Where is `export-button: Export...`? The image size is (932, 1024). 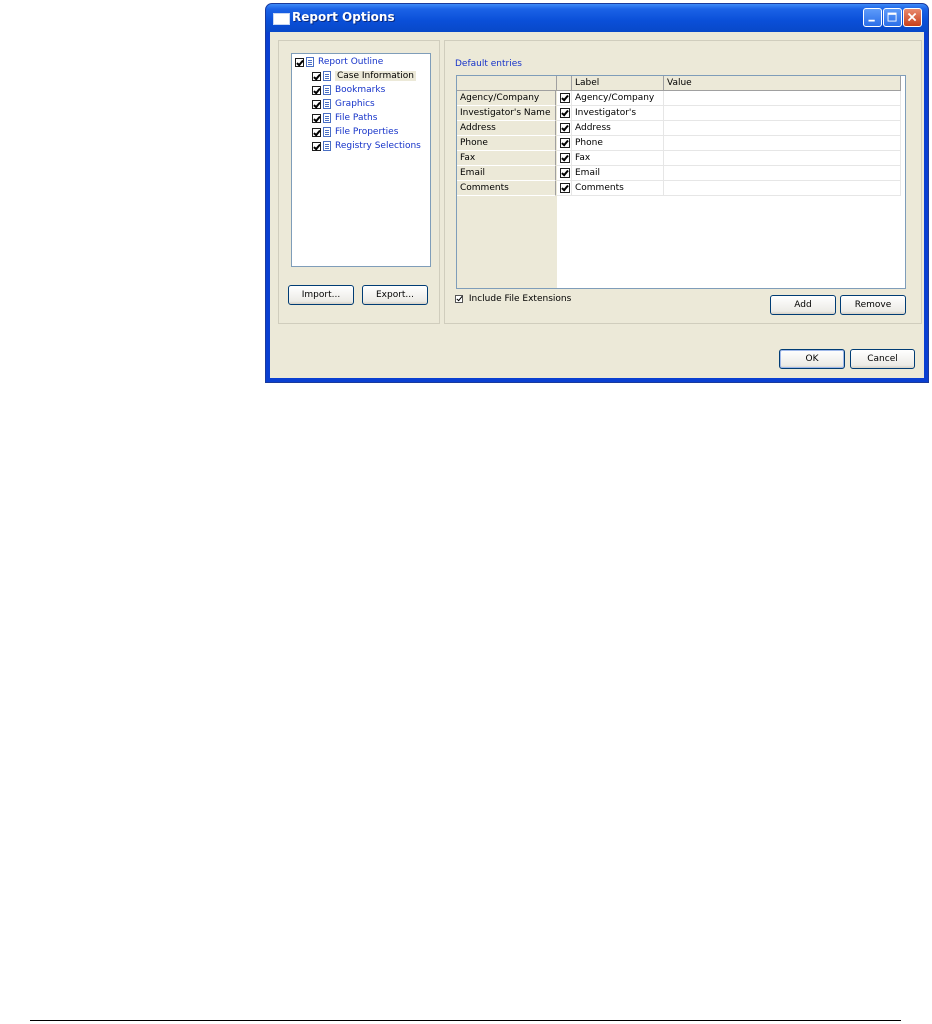
export-button: Export... is located at coordinates (395, 295).